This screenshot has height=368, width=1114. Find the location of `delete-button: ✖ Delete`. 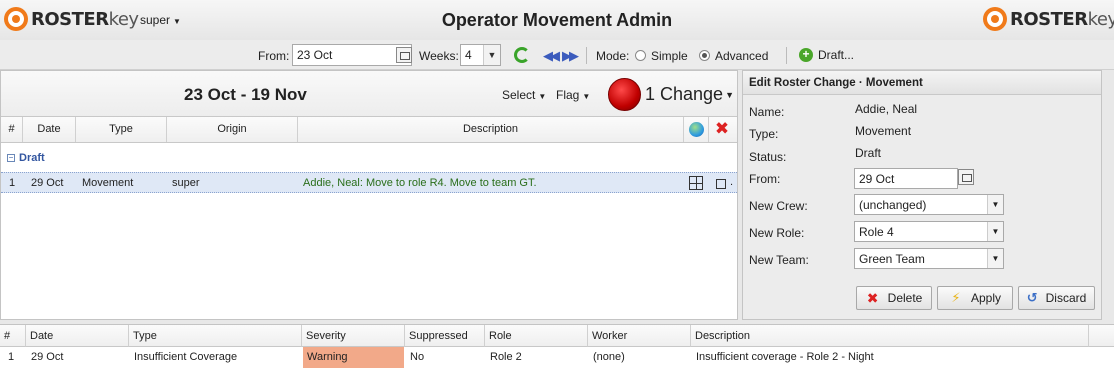

delete-button: ✖ Delete is located at coordinates (894, 298).